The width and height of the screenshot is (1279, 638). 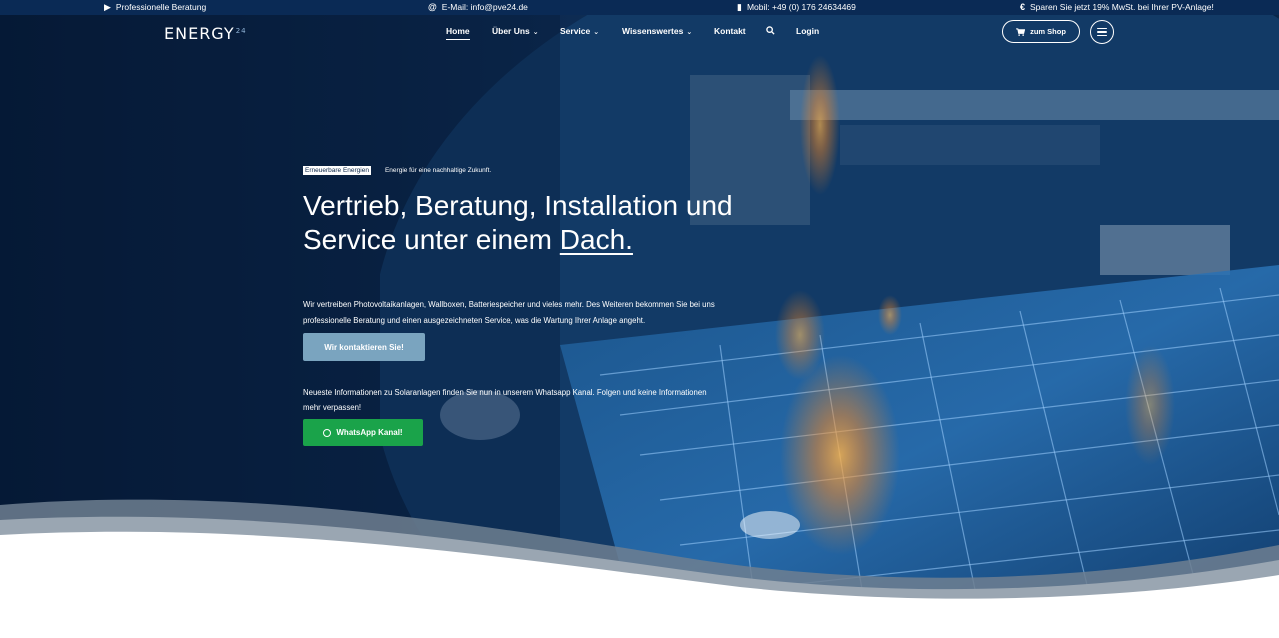 What do you see at coordinates (1048, 31) in the screenshot?
I see `shop-button-label: zum Shop` at bounding box center [1048, 31].